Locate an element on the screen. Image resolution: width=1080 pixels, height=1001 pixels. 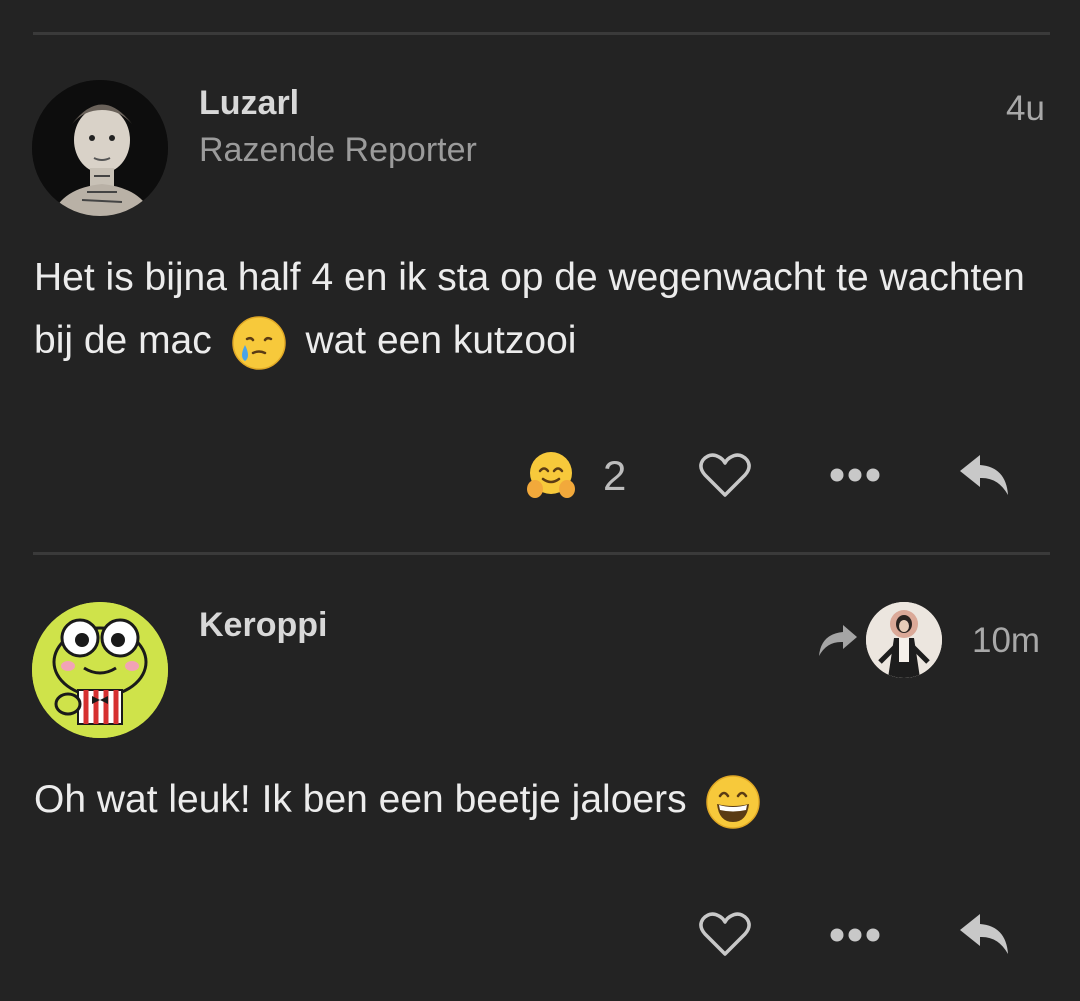
avatar-keroppi is located at coordinates (100, 670).